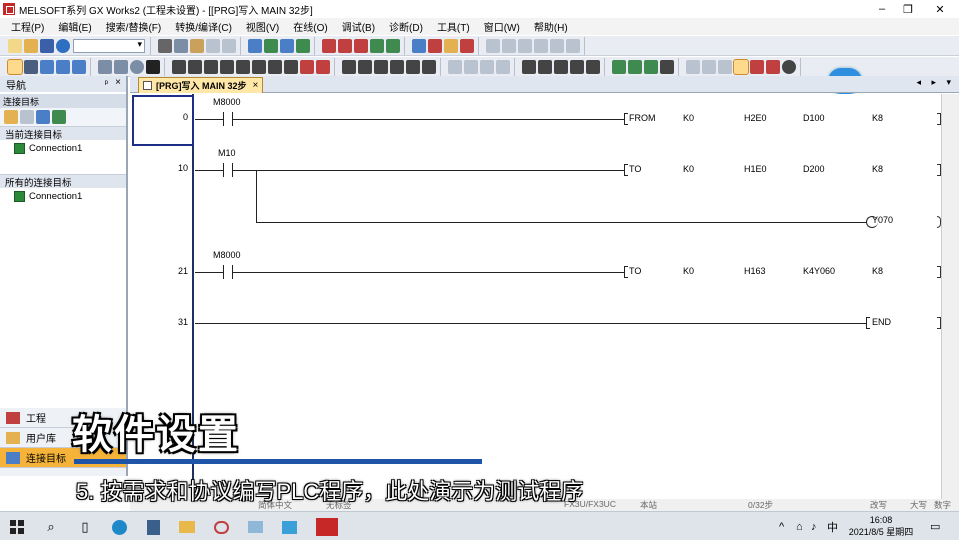  Describe the element at coordinates (814, 118) in the screenshot. I see `operand: D100` at that location.